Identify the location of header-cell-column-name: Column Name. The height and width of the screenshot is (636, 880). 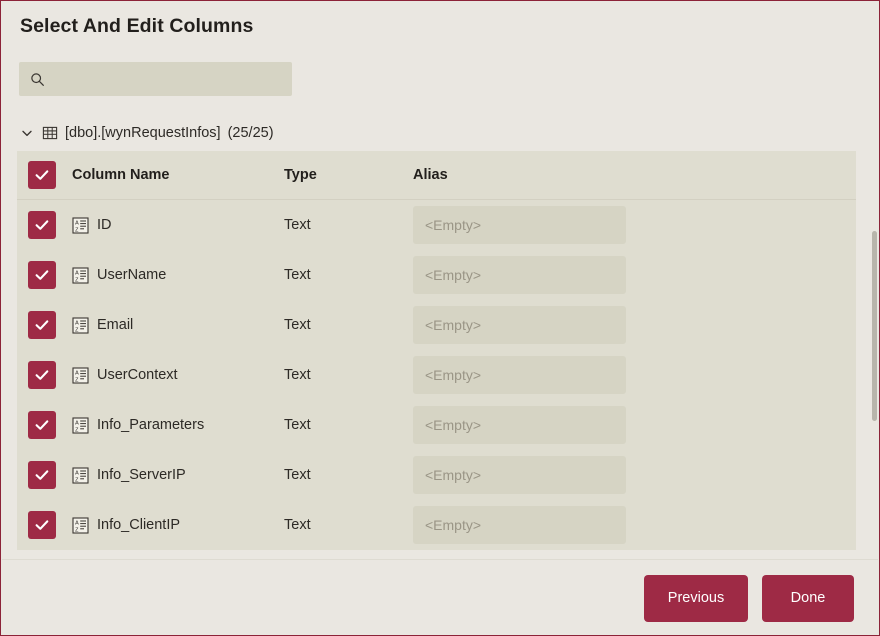
(178, 175).